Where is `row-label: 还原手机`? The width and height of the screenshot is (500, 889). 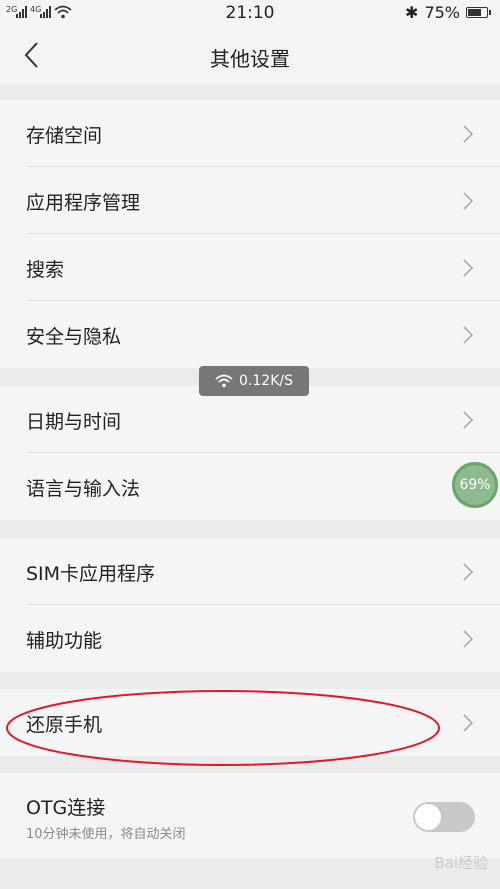 row-label: 还原手机 is located at coordinates (64, 725).